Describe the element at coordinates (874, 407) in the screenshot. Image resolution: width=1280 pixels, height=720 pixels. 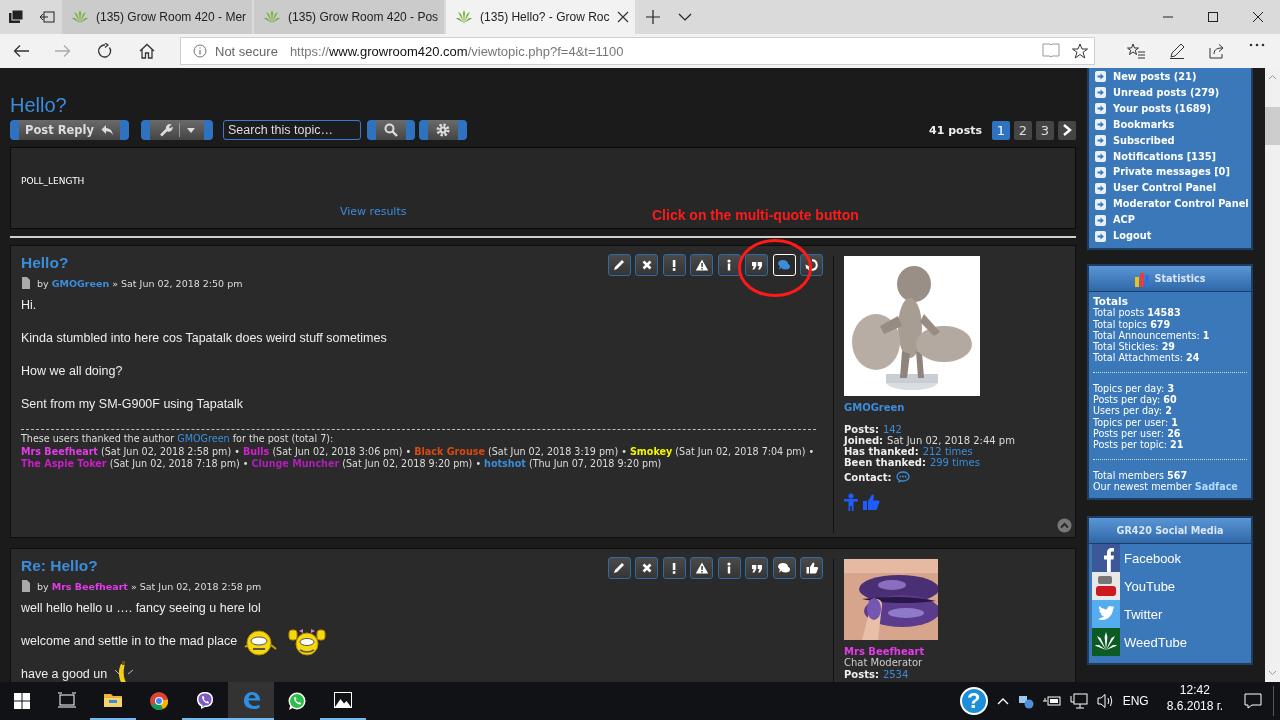
I see `username-link: GMOGreen` at that location.